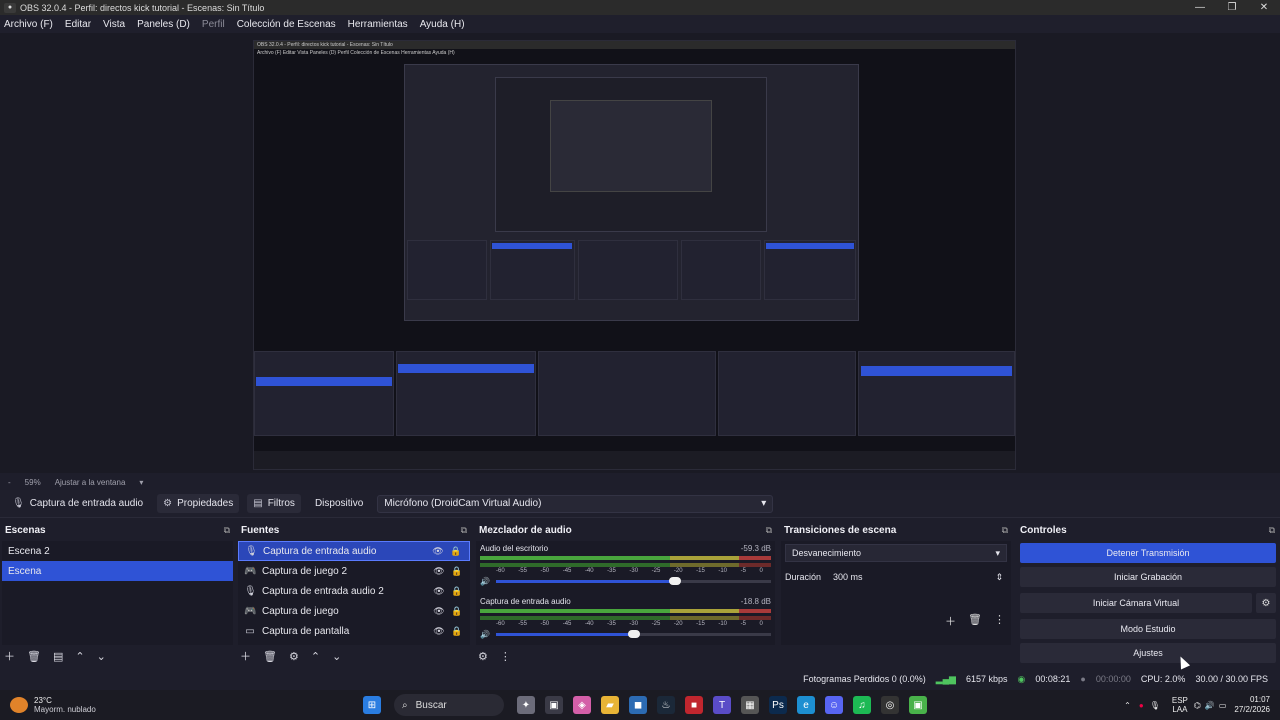 This screenshot has width=1280, height=720. What do you see at coordinates (117, 551) in the screenshot?
I see `scene-item: Escena 2` at bounding box center [117, 551].